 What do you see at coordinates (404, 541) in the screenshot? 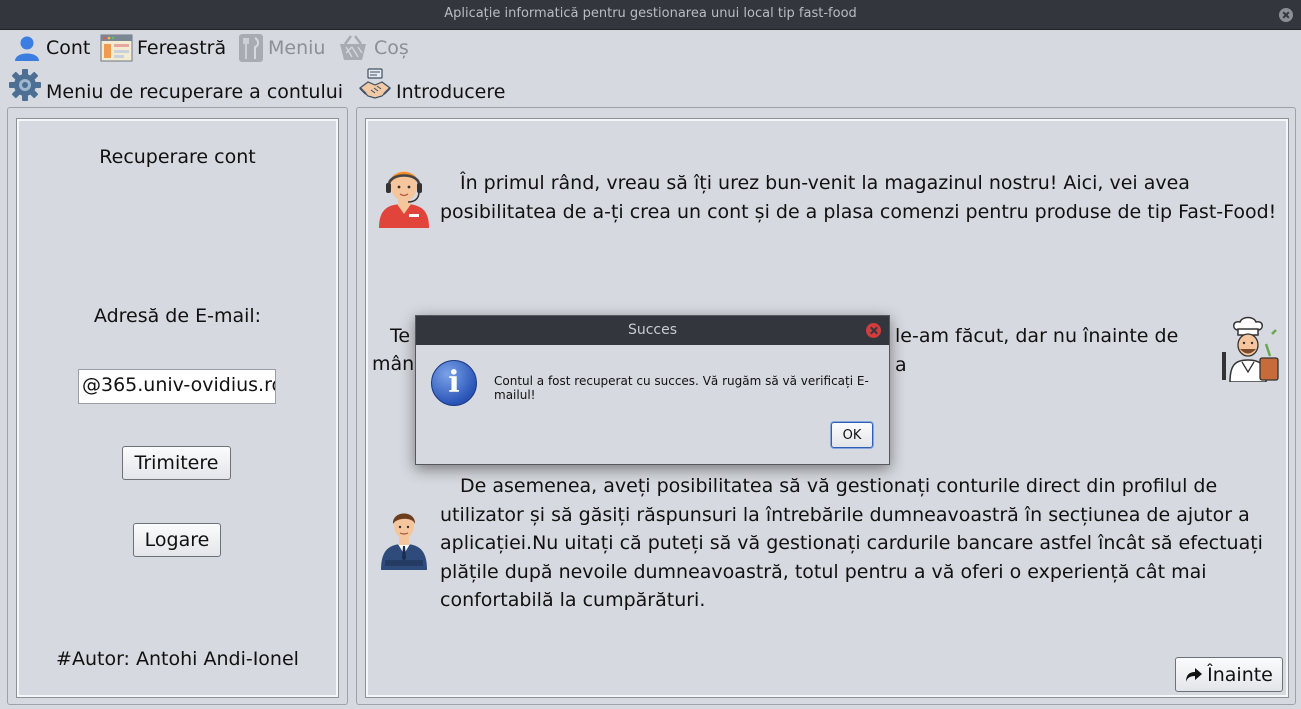
I see `businessman-icon` at bounding box center [404, 541].